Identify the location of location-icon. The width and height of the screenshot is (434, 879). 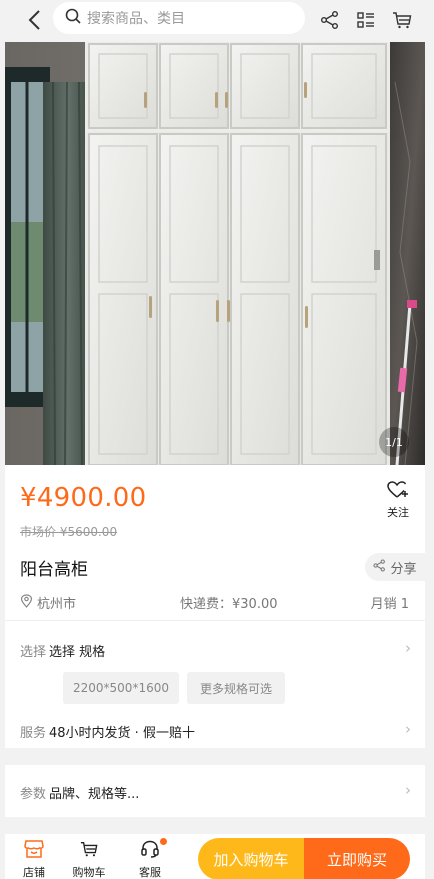
(26, 602).